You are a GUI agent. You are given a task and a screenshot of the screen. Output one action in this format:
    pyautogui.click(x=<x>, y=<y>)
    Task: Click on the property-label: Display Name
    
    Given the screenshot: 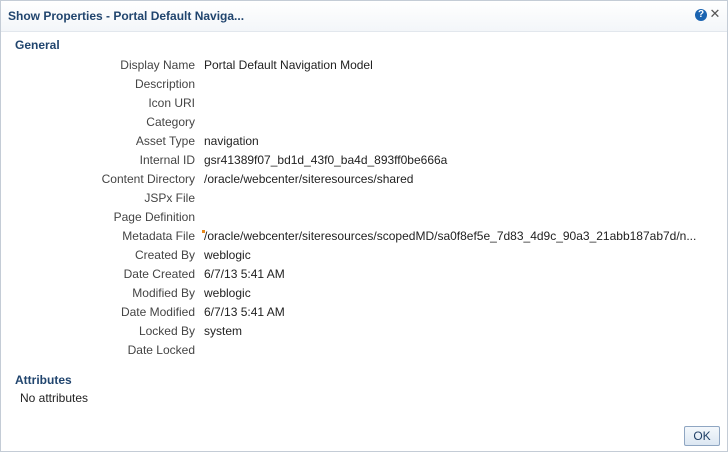 What is the action you would take?
    pyautogui.click(x=157, y=65)
    